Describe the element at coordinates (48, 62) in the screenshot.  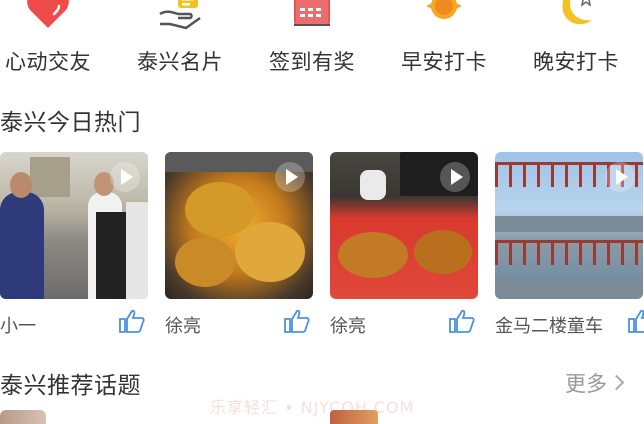
I see `nav-label: 心动交友` at that location.